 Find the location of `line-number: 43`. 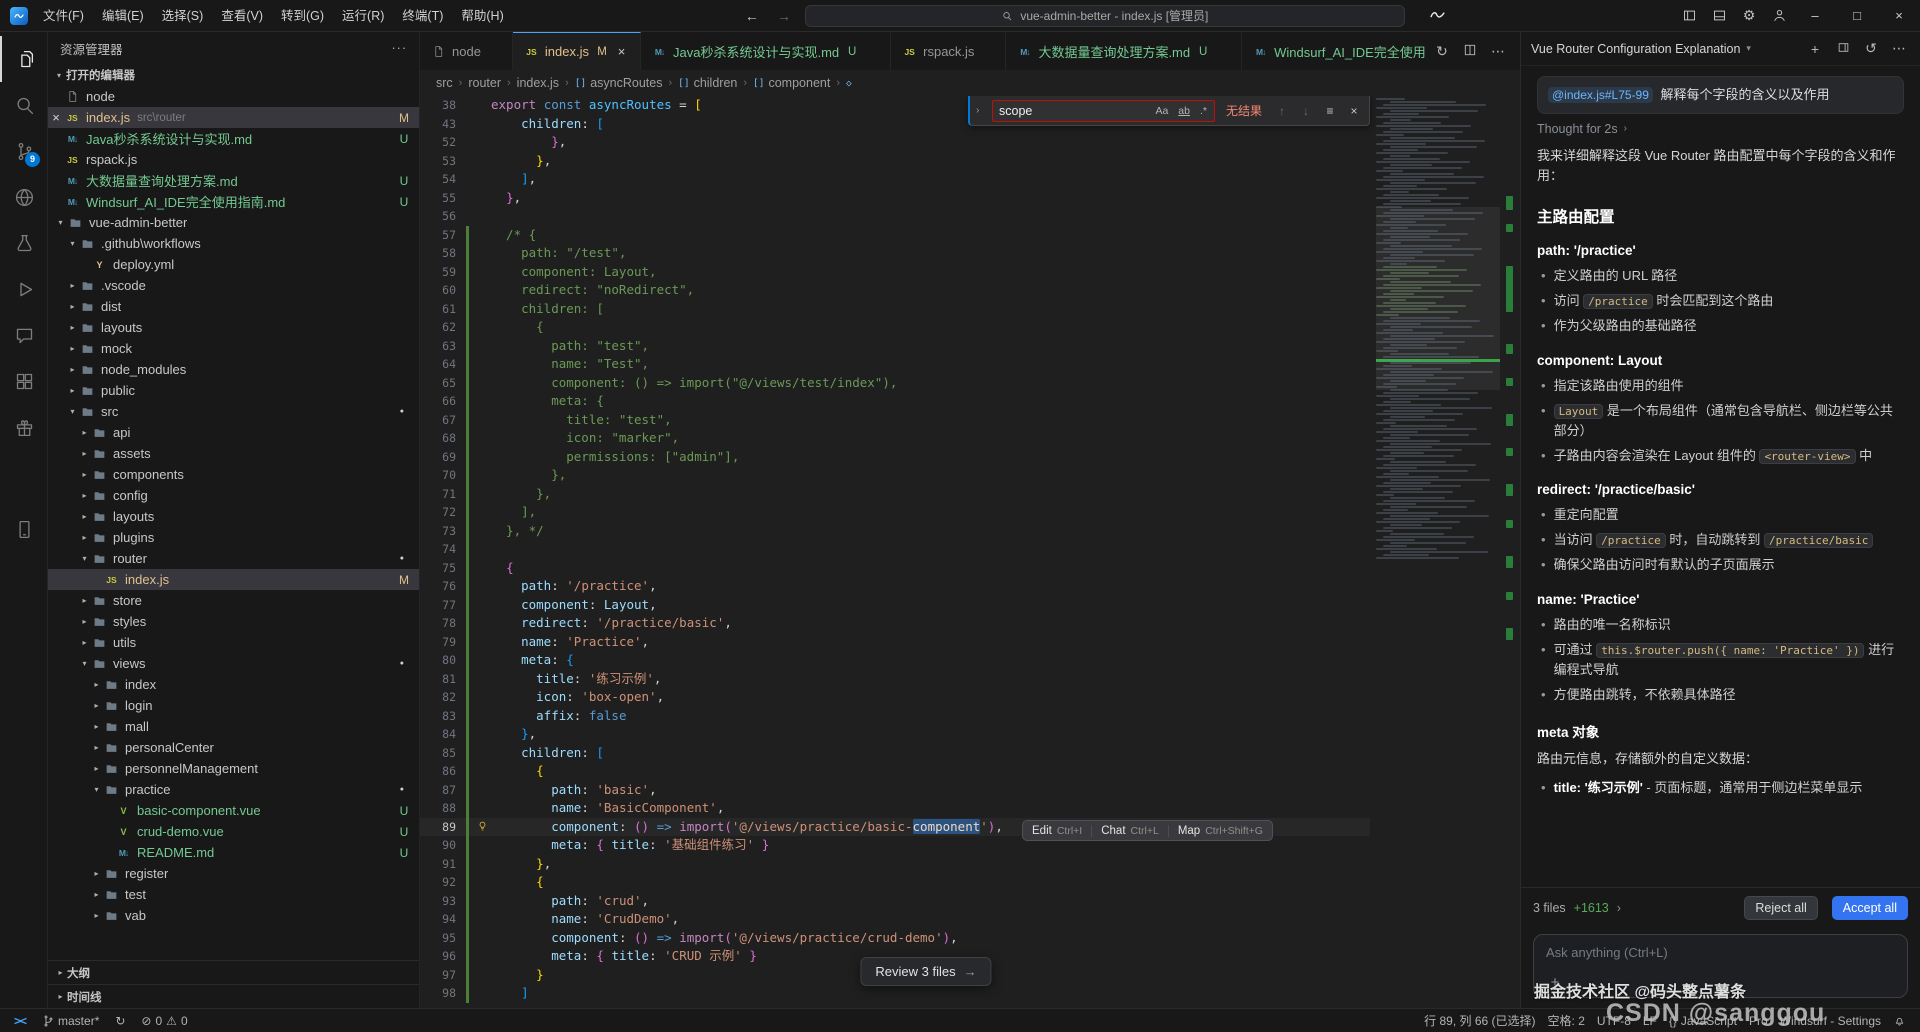

line-number: 43 is located at coordinates (443, 124).